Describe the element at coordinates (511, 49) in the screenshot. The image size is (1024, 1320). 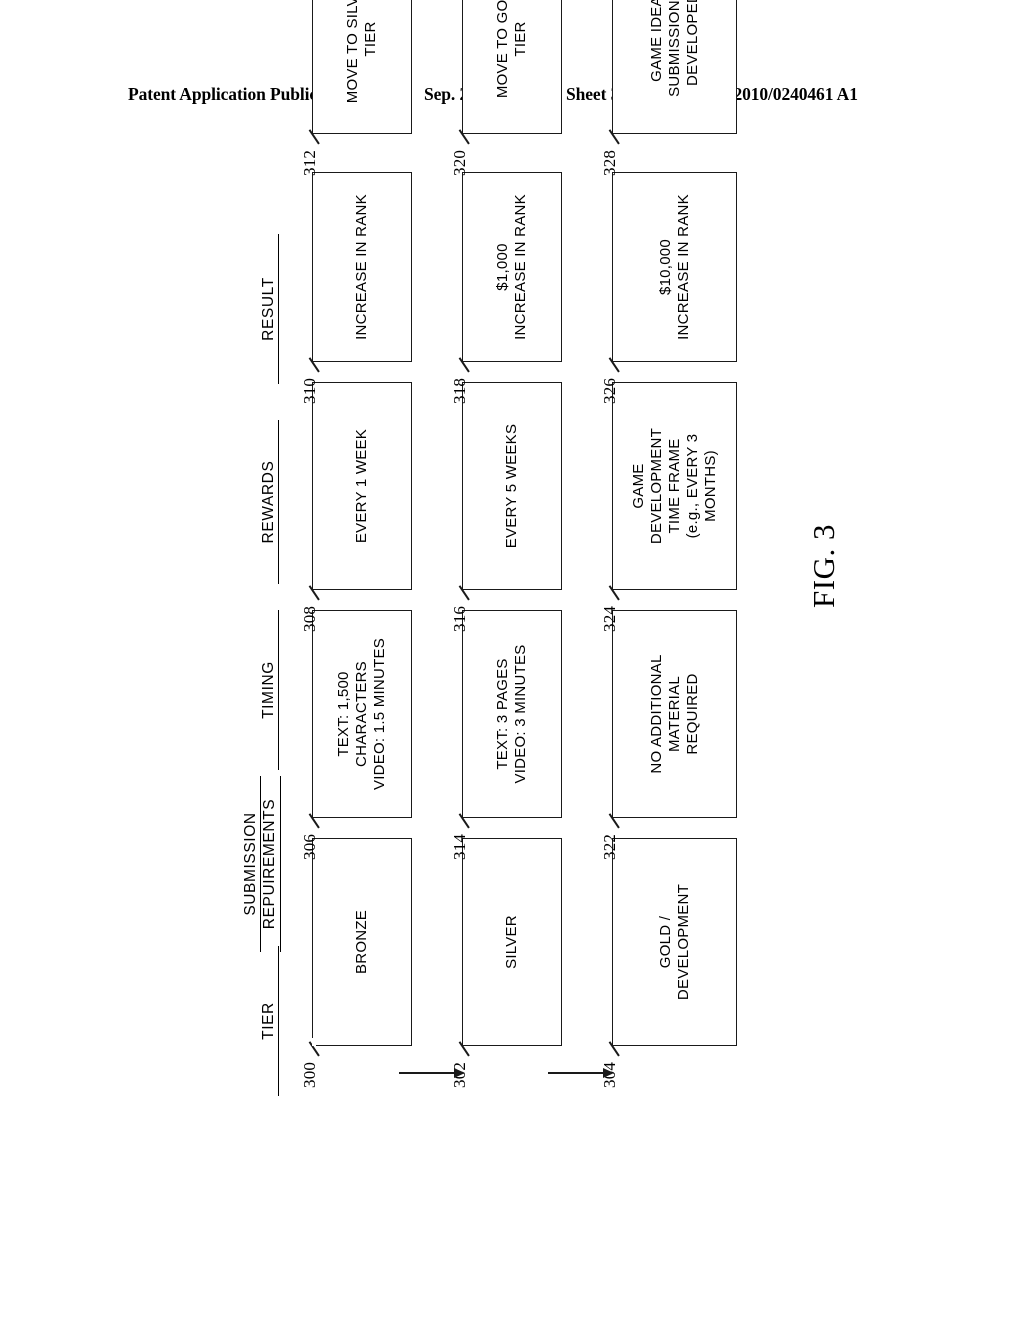
I see `node-result-silver-text: MOVE TO GOLD TIER` at that location.